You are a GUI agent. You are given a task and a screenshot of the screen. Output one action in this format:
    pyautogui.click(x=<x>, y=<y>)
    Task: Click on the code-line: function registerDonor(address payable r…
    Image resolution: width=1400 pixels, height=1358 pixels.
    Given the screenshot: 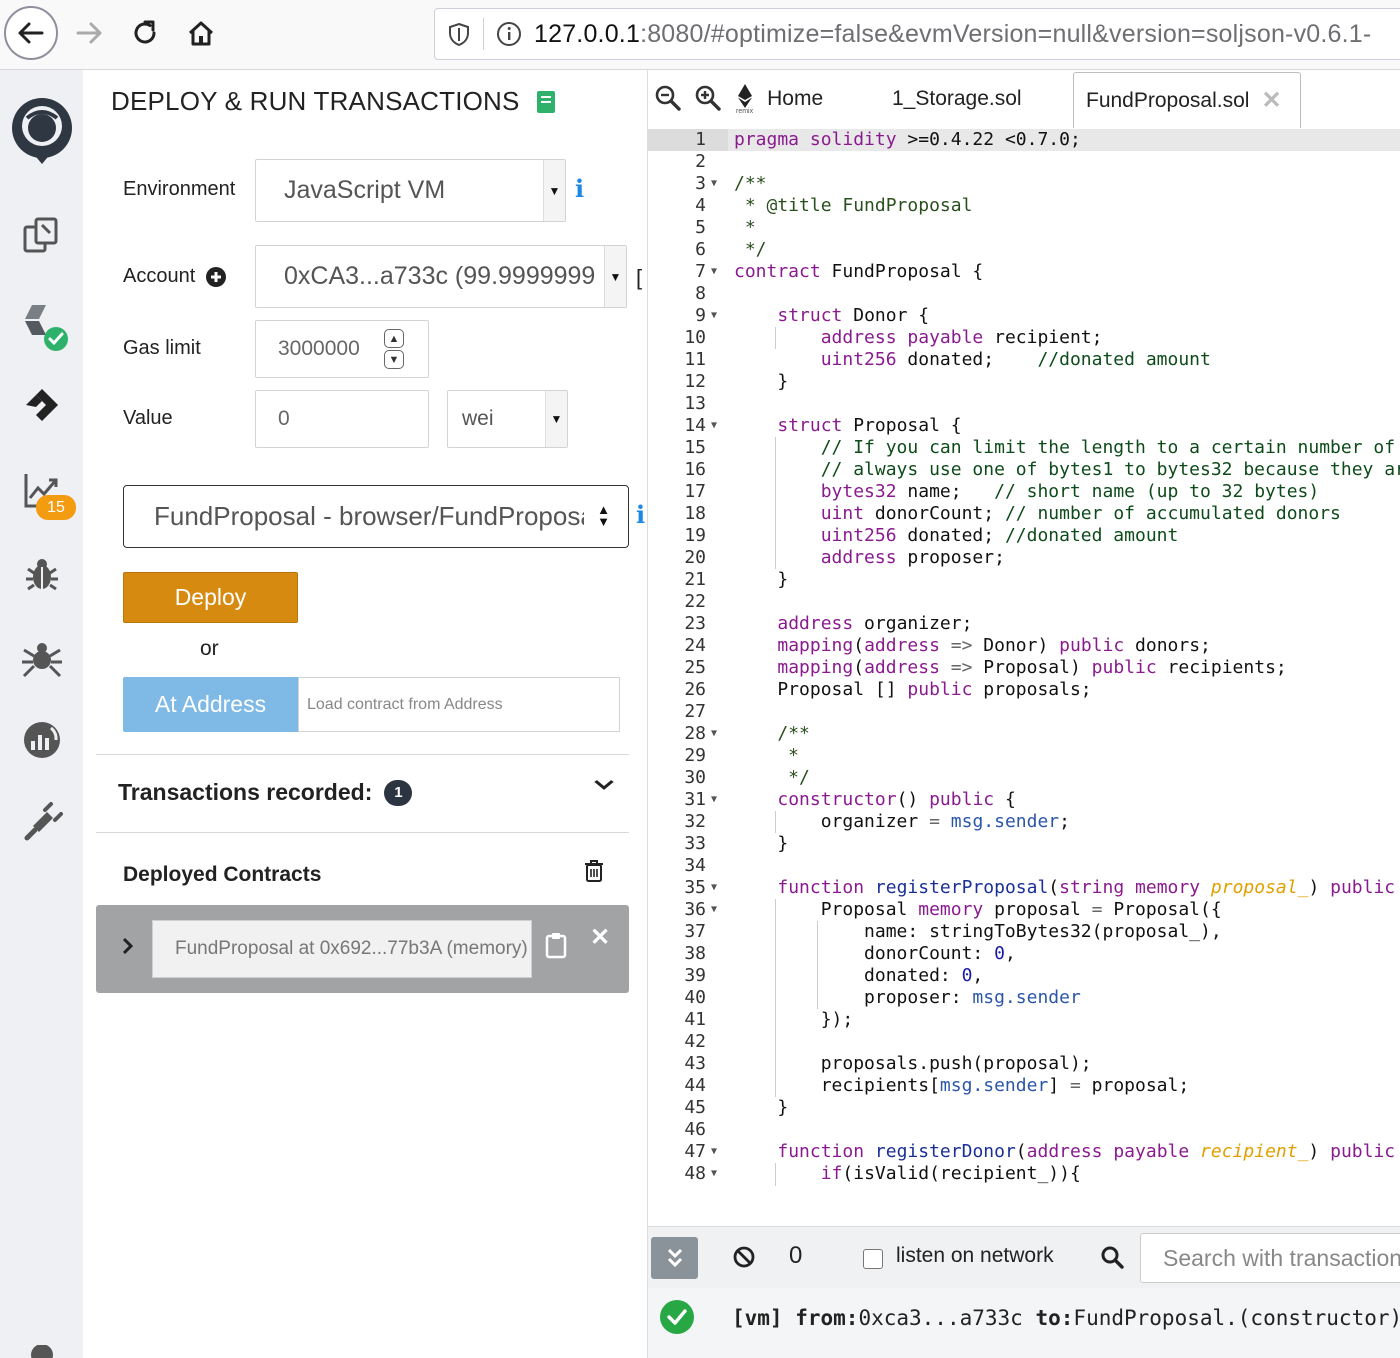 What is the action you would take?
    pyautogui.click(x=1067, y=1152)
    